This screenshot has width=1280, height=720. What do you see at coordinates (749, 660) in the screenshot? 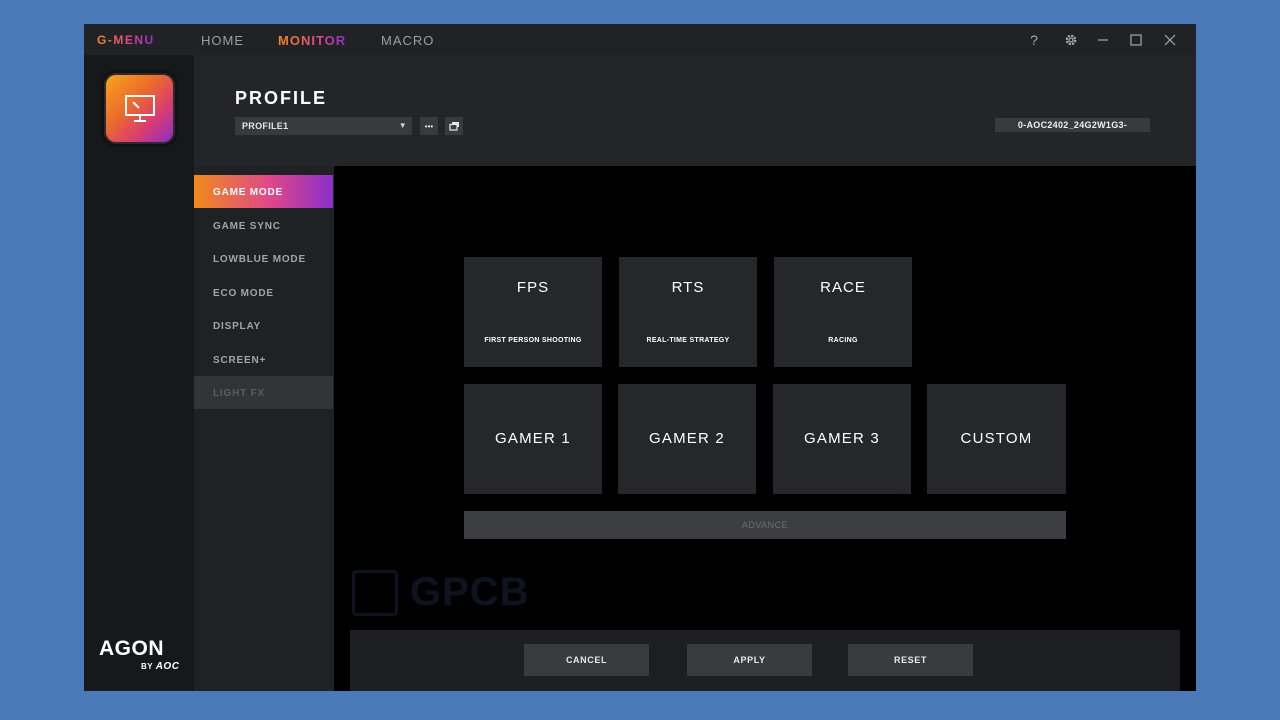
I see `apply-button: APPLY` at bounding box center [749, 660].